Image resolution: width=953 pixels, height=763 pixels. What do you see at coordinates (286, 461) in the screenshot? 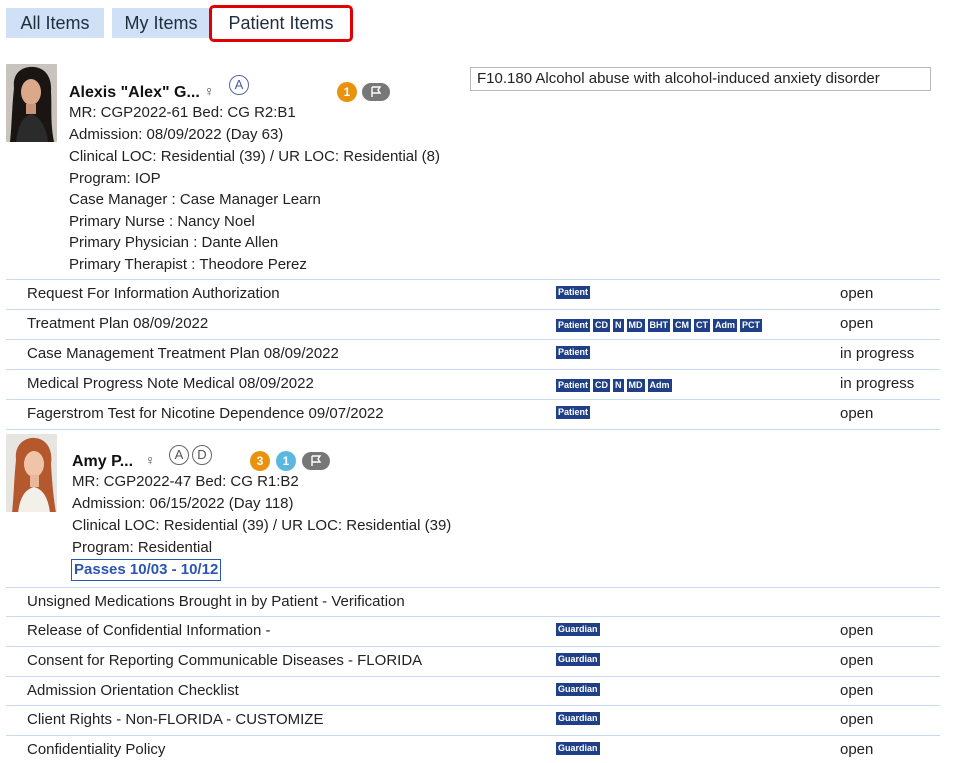
I see `info-count-badge: 1` at bounding box center [286, 461].